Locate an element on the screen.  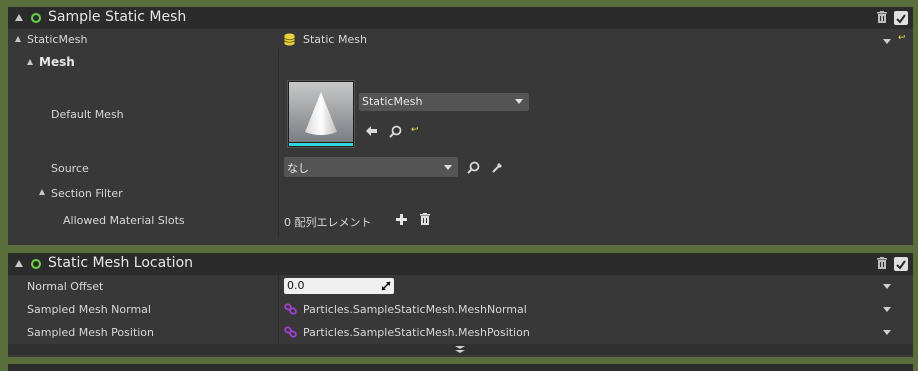
section-filter-row: Section Filter is located at coordinates (460, 193).